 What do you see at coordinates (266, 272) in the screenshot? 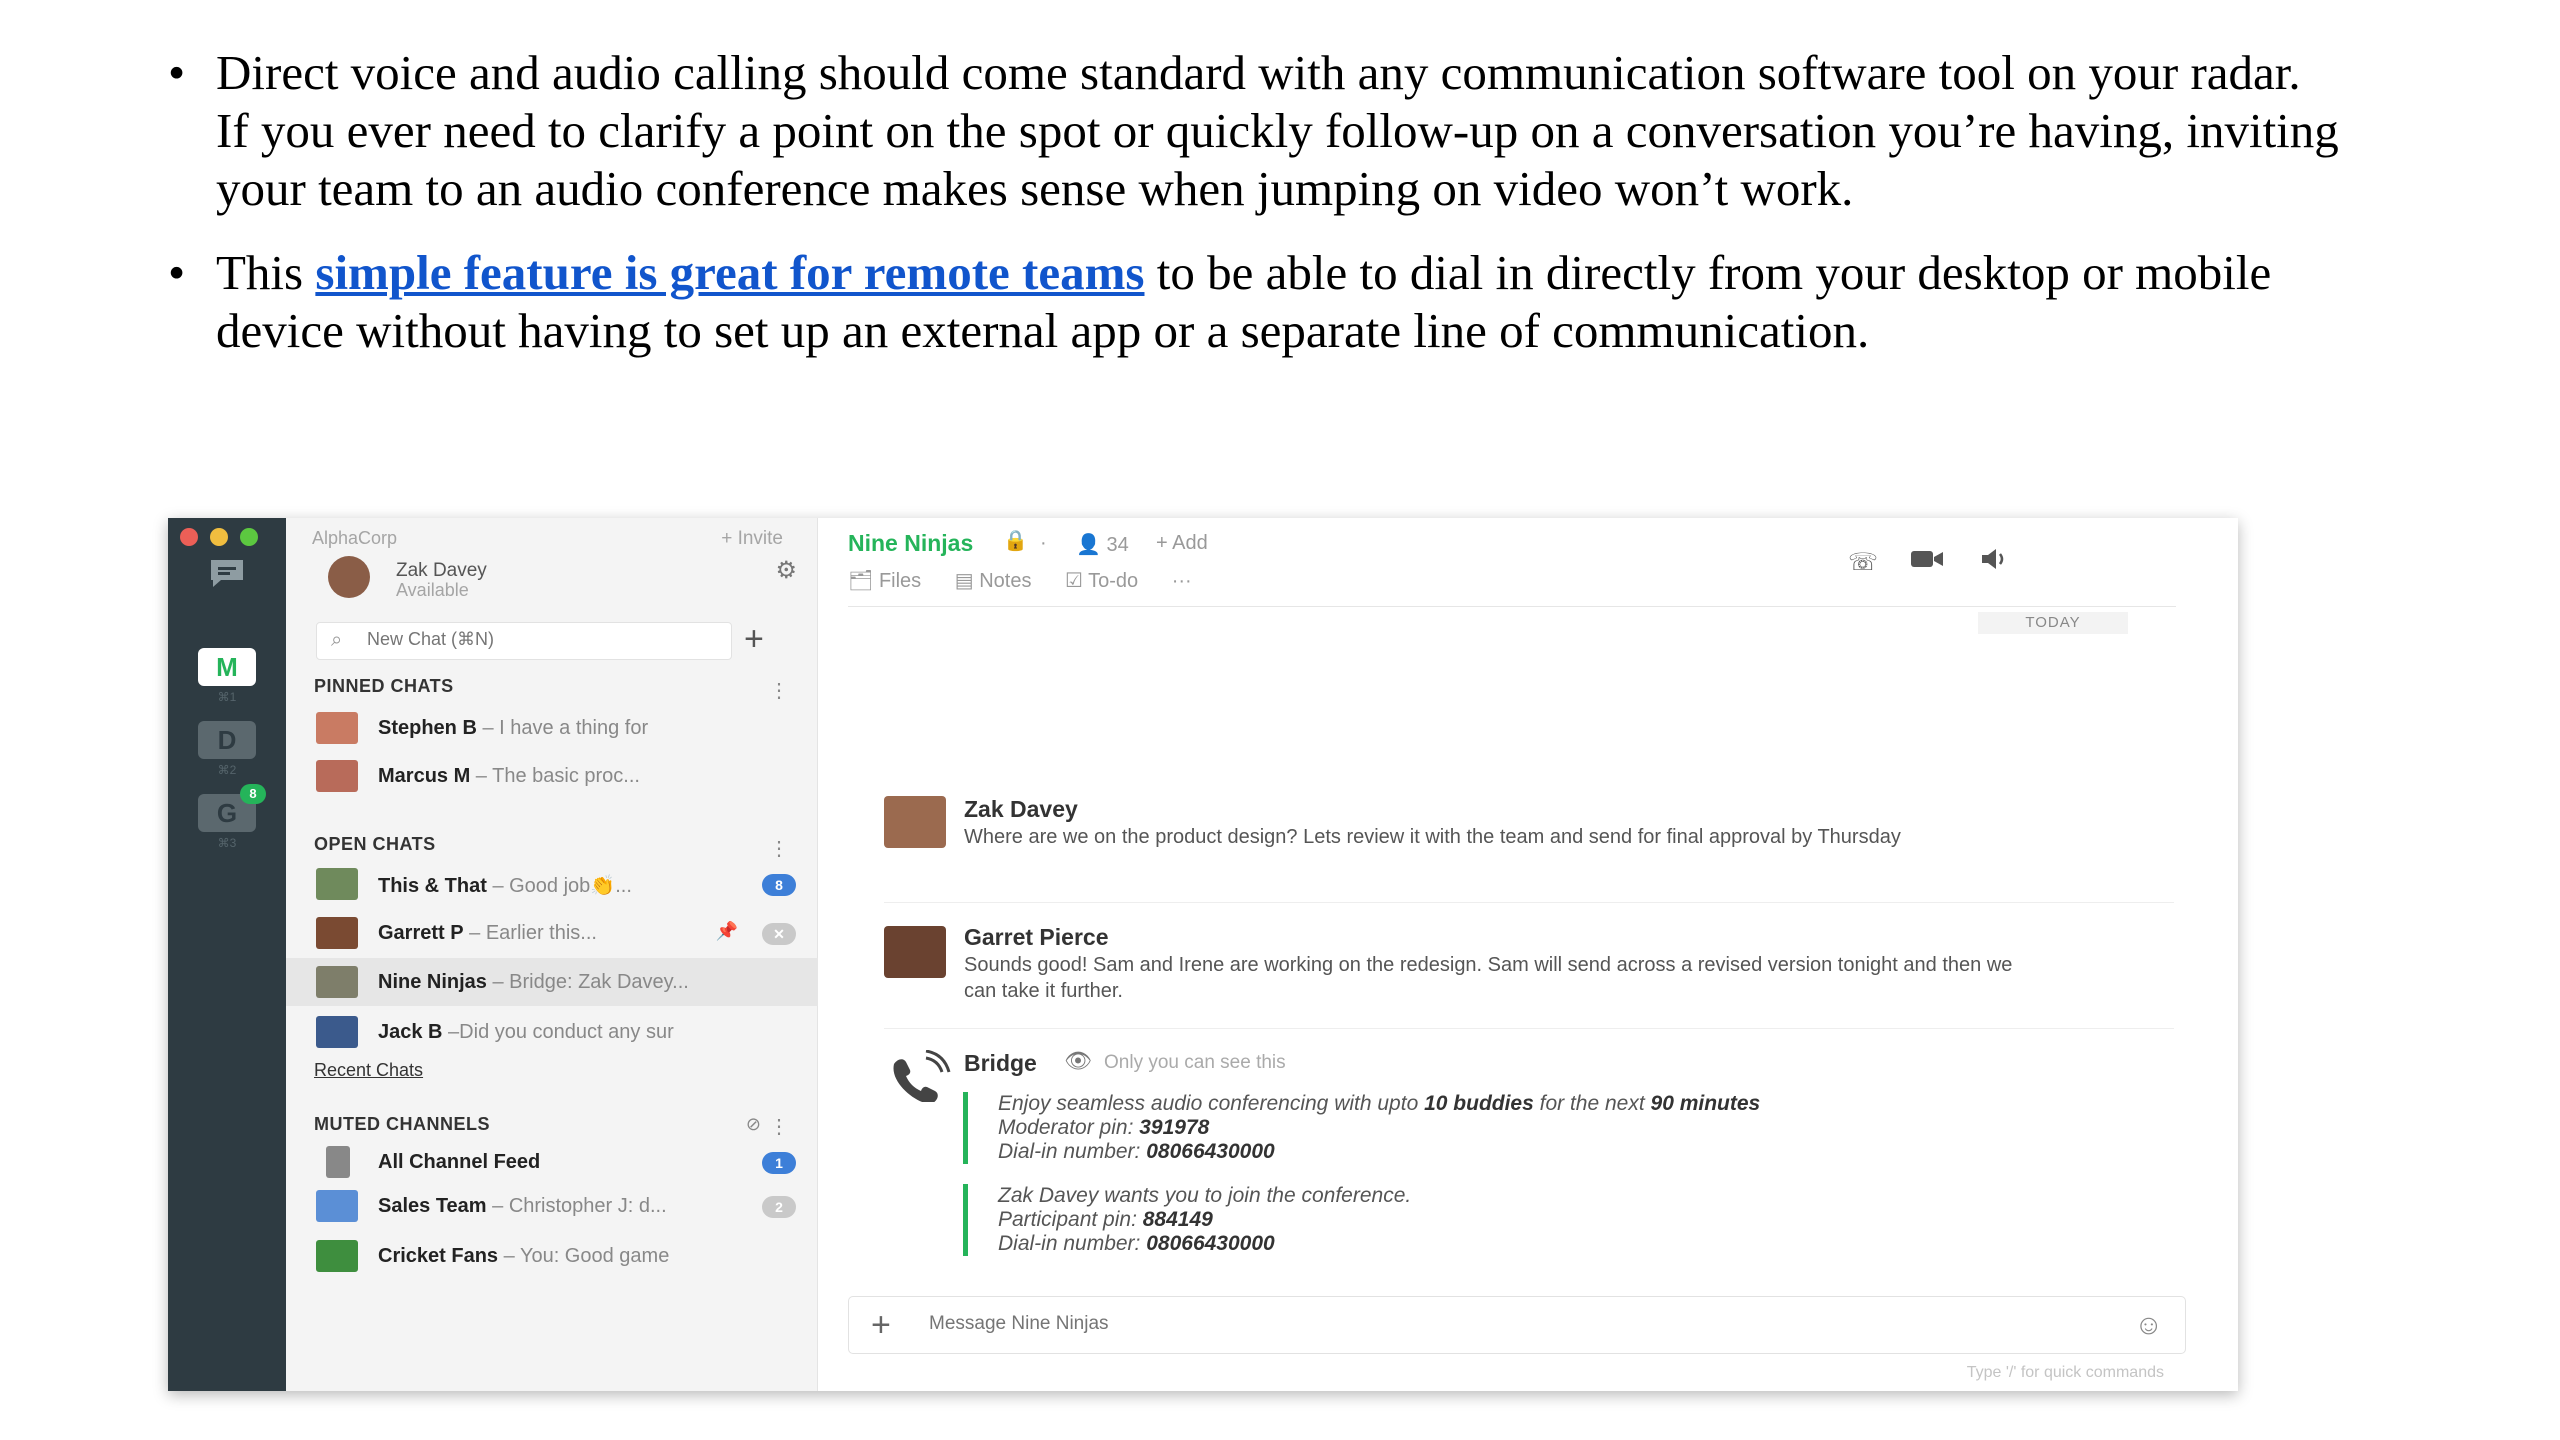
I see `bullet-text-prefix: This` at bounding box center [266, 272].